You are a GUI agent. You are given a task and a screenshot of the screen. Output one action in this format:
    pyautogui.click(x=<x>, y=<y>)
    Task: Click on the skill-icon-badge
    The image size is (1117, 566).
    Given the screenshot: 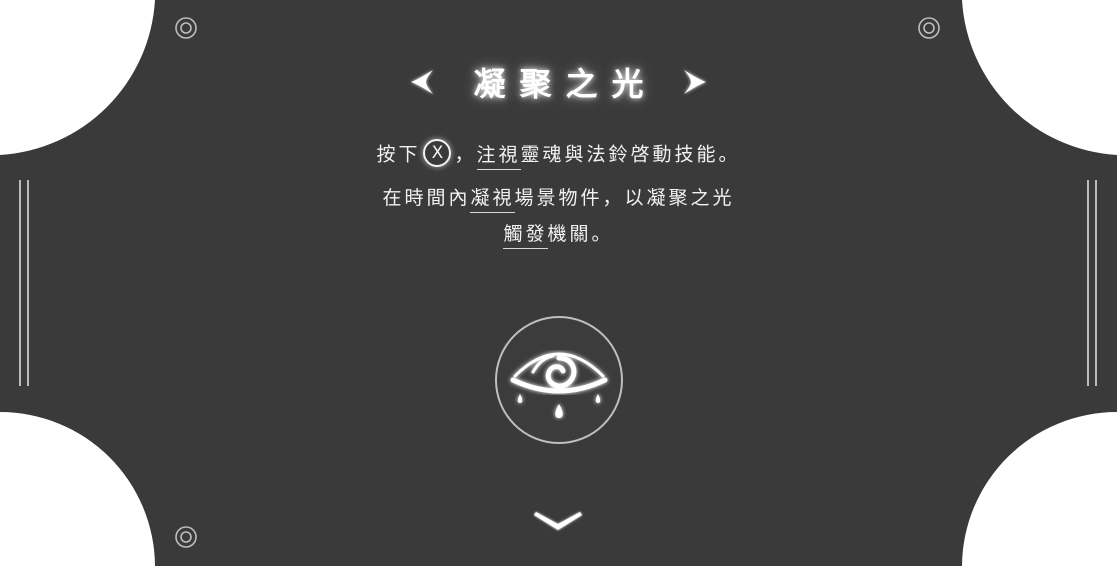 What is the action you would take?
    pyautogui.click(x=559, y=380)
    